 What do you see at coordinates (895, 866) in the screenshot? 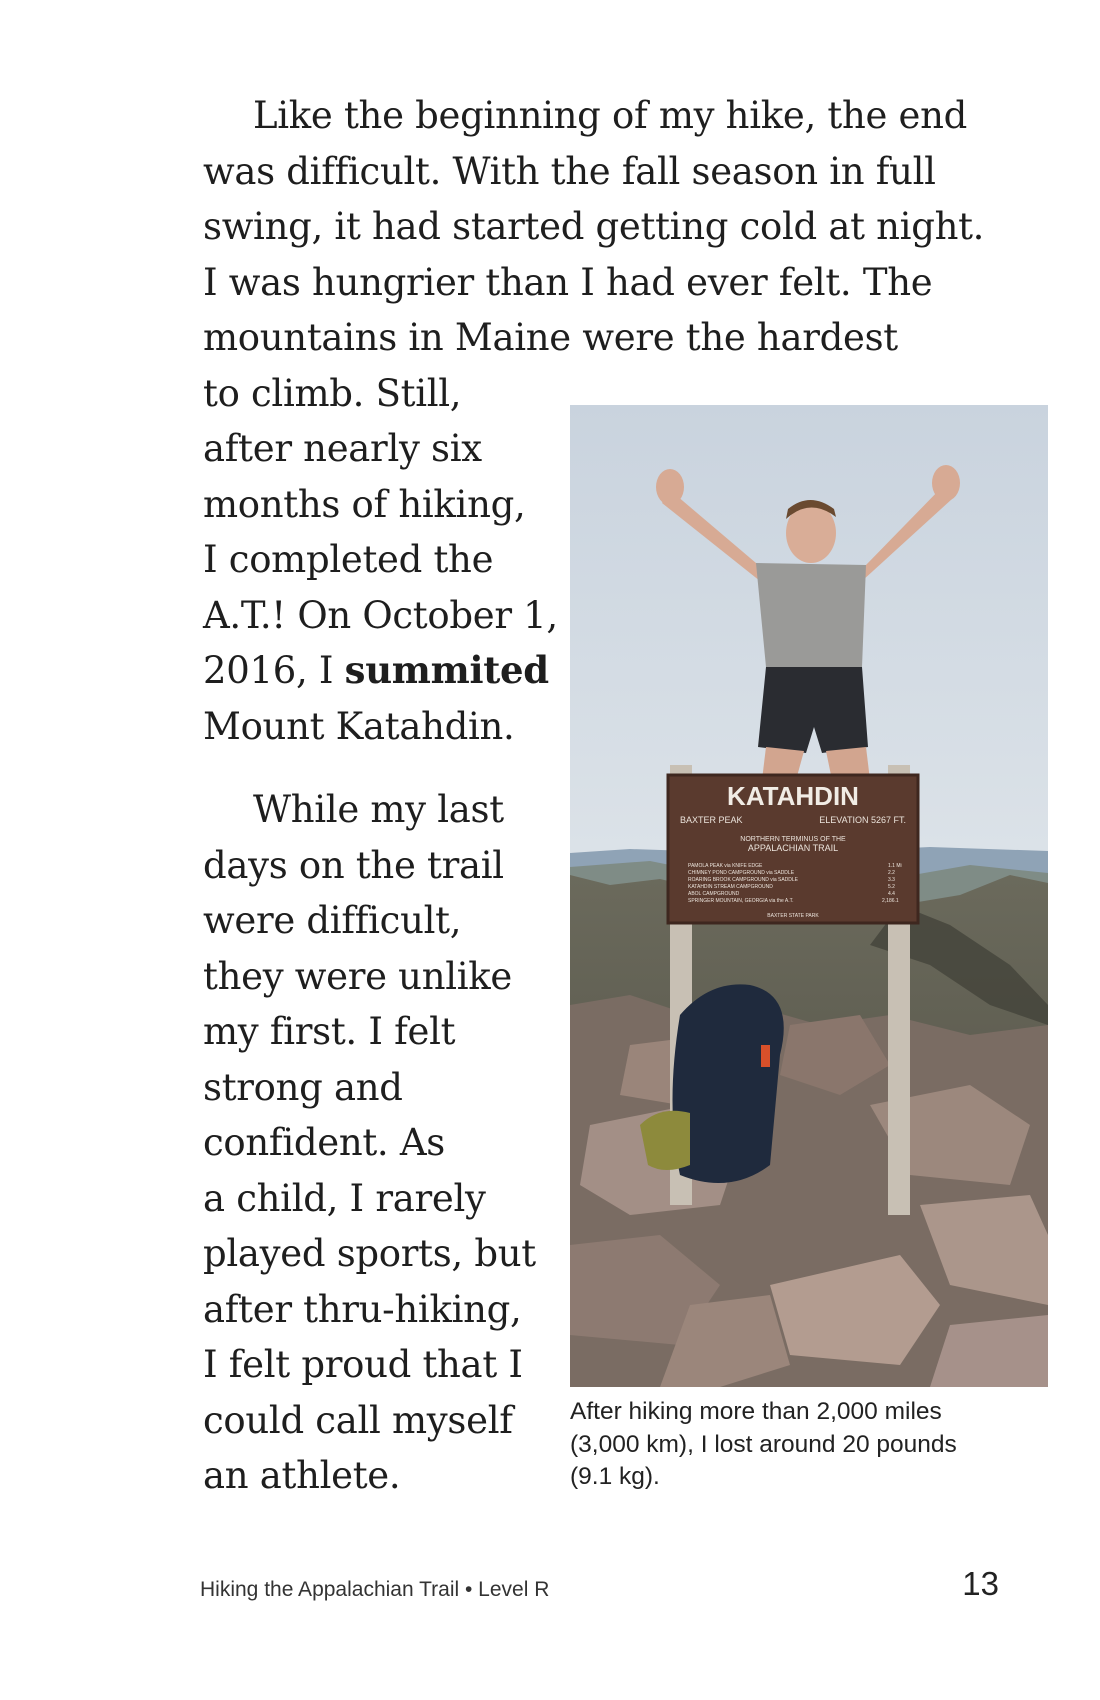
I see `sign-distance: 1.1 Mi` at bounding box center [895, 866].